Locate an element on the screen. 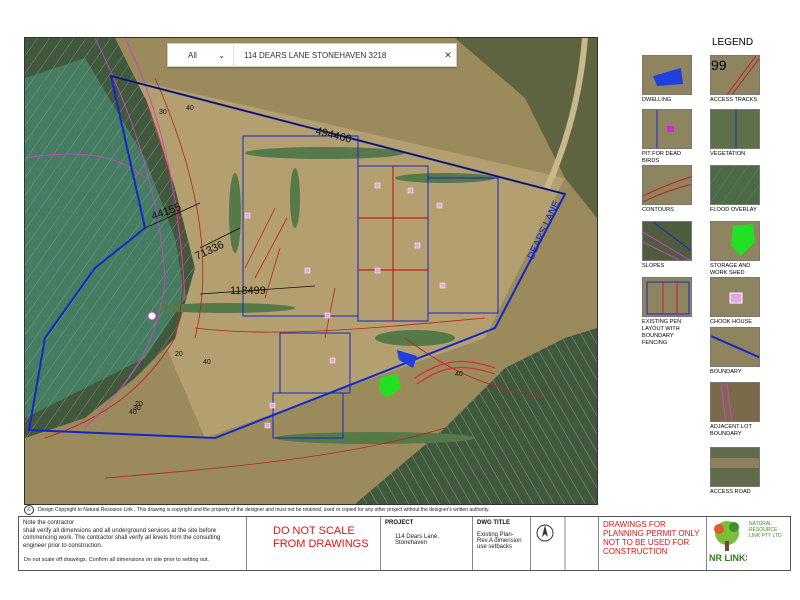 The image size is (800, 600). chevron-down-icon: ⌄ is located at coordinates (221, 55).